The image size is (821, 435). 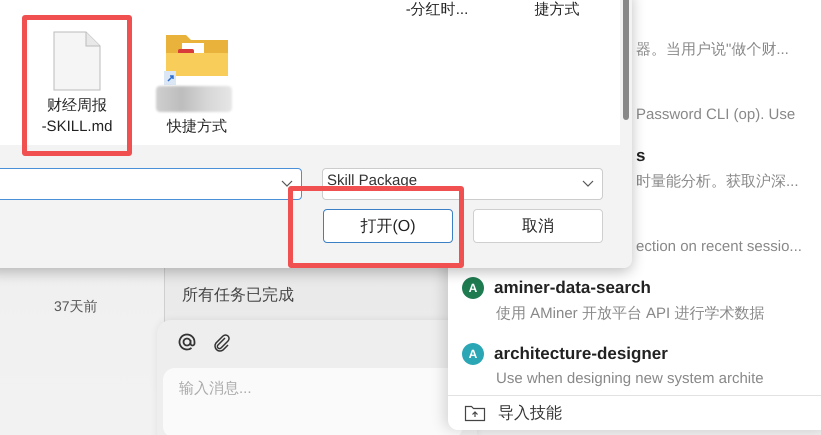 I want to click on import-skill-label: 导入技能, so click(x=530, y=413).